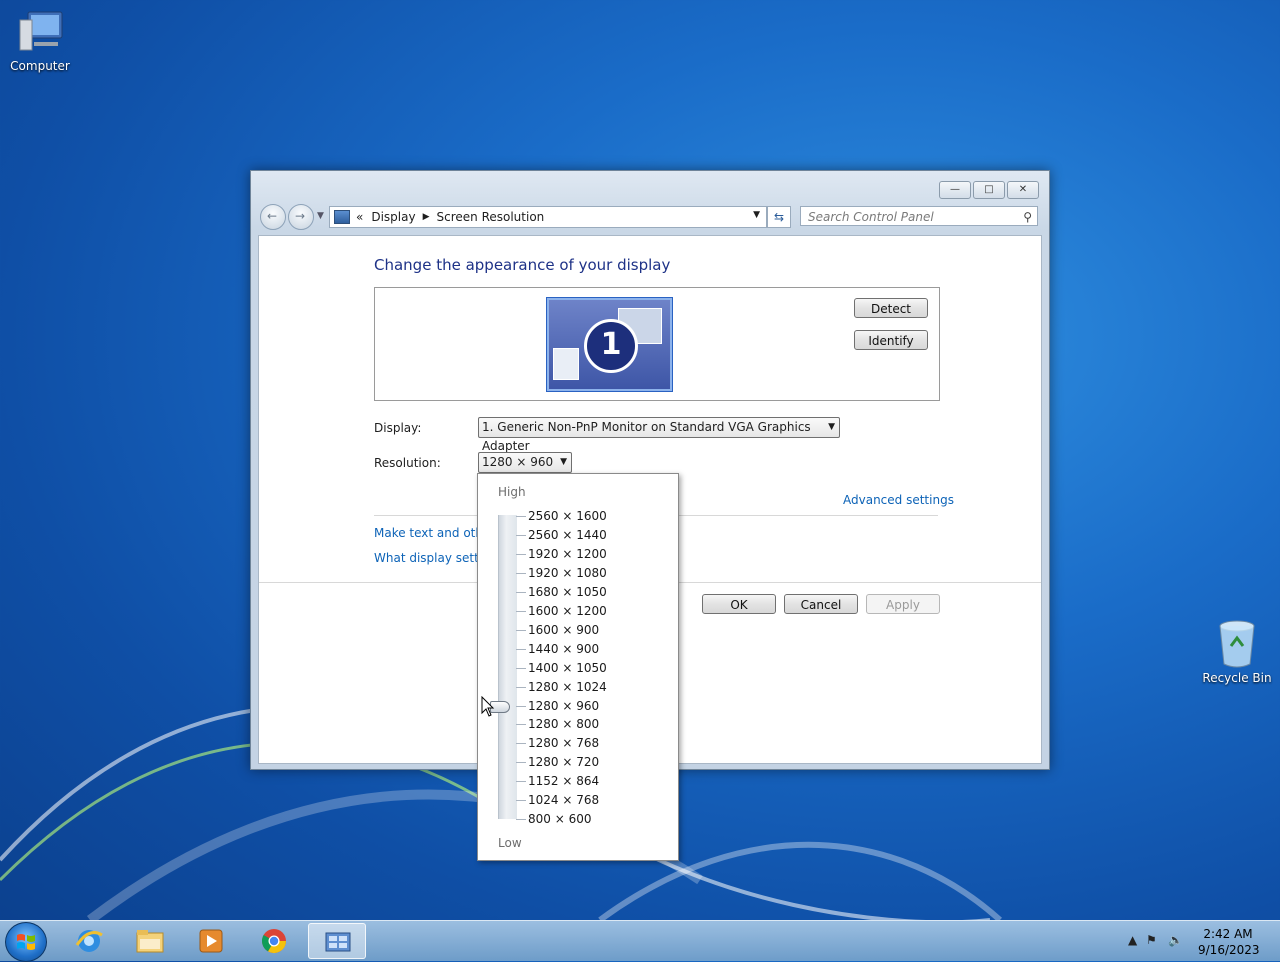  Describe the element at coordinates (871, 217) in the screenshot. I see `search-placeholder: Search Control Panel` at that location.